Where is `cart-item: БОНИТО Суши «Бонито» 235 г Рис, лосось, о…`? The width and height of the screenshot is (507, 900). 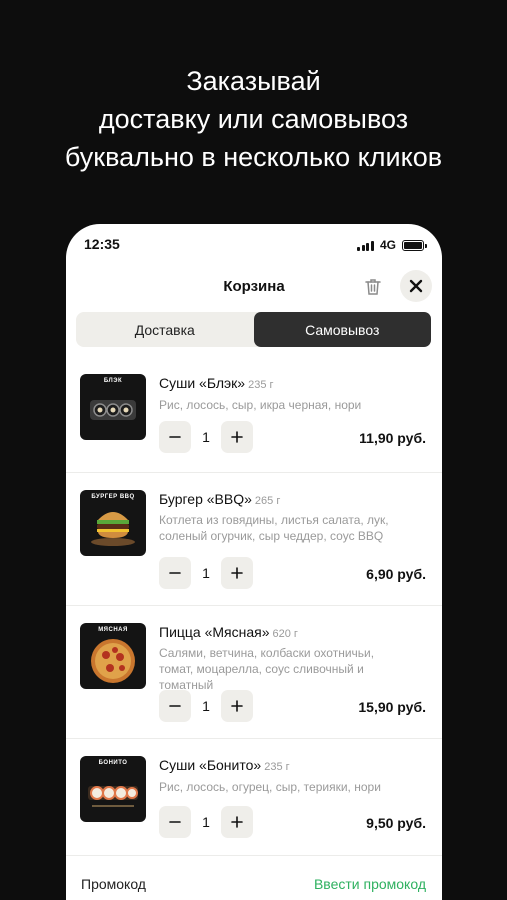
cart-item: БОНИТО Суши «Бонито» 235 г Рис, лосось, о… is located at coordinates (254, 797).